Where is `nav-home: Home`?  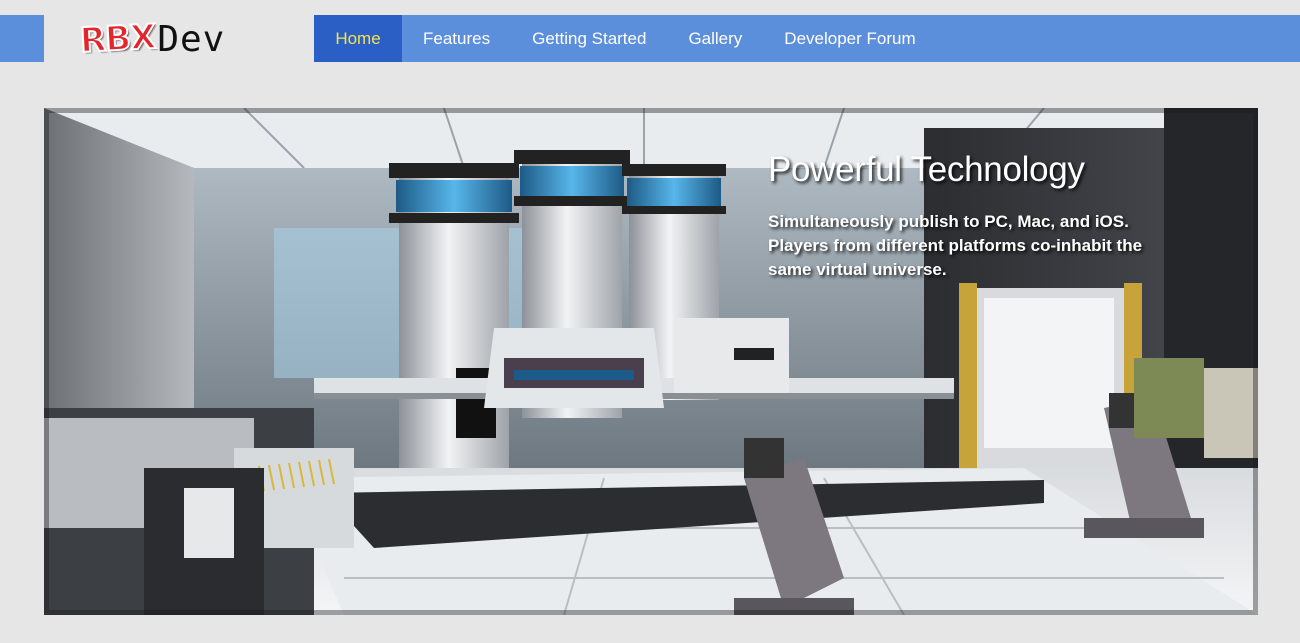 nav-home: Home is located at coordinates (358, 38).